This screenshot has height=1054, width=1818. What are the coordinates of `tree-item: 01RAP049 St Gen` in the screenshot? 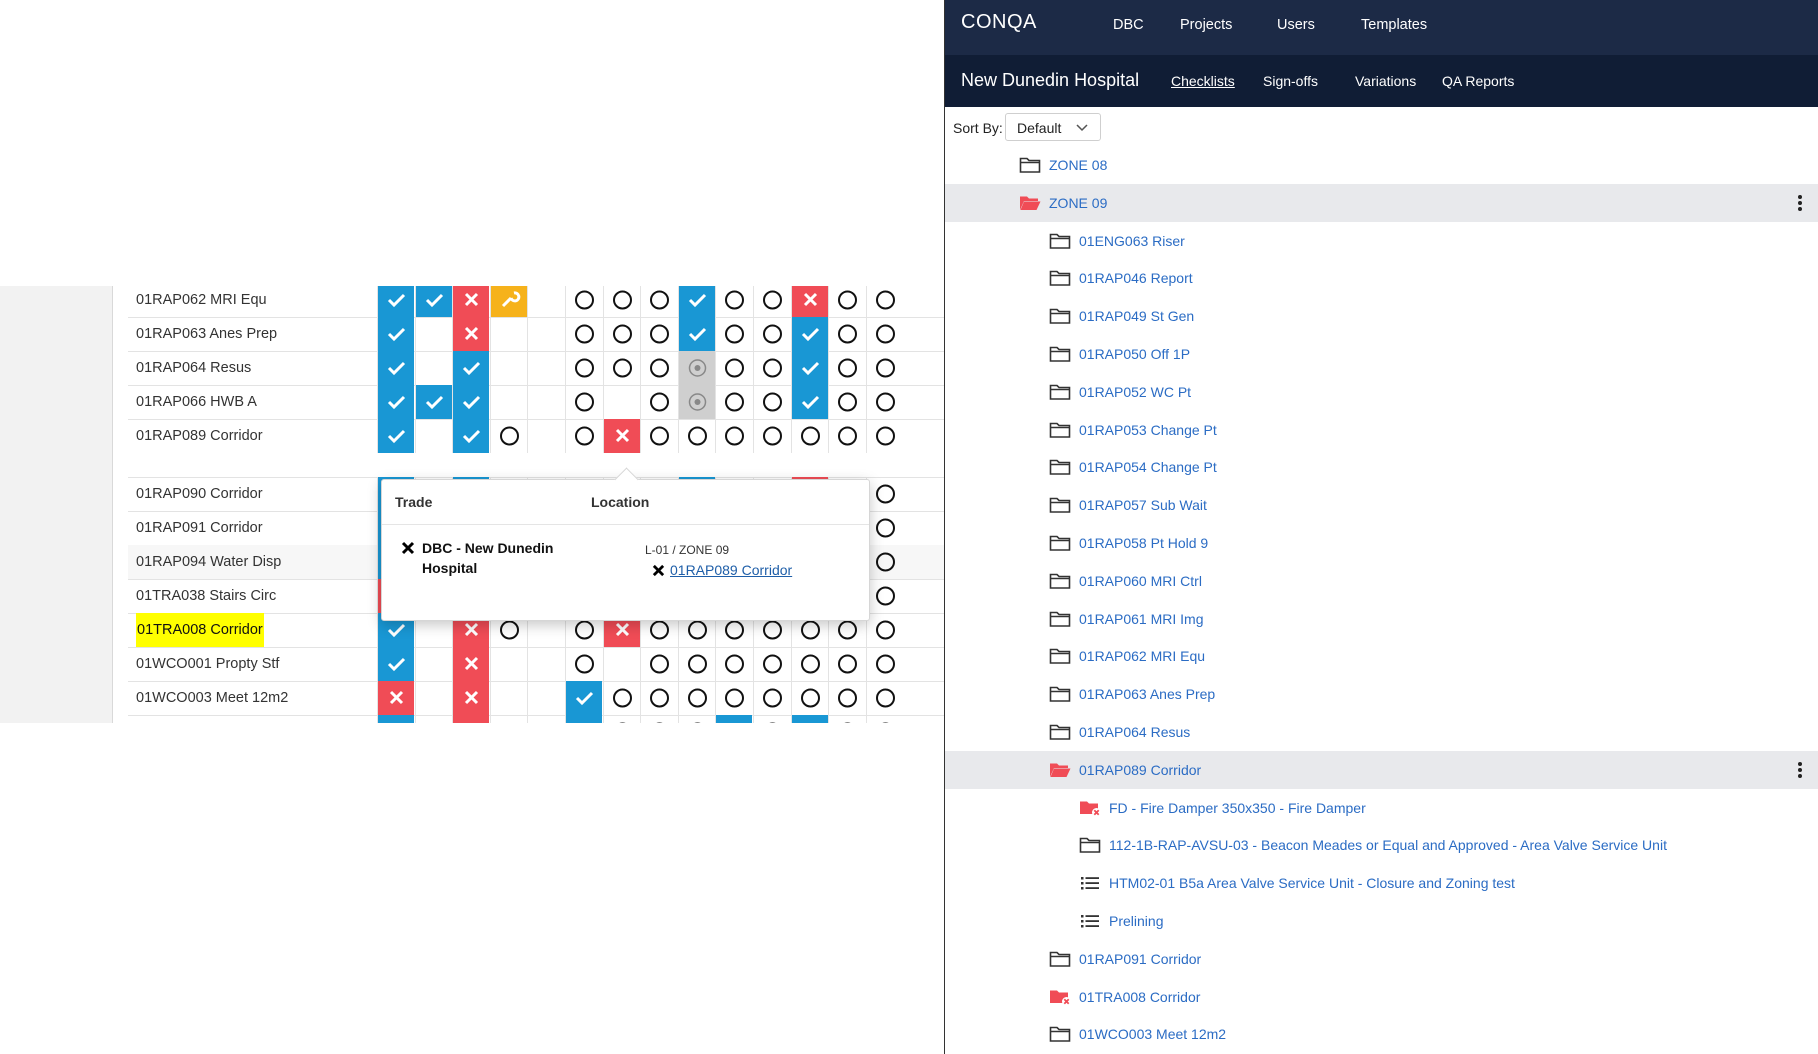 It's located at (1381, 316).